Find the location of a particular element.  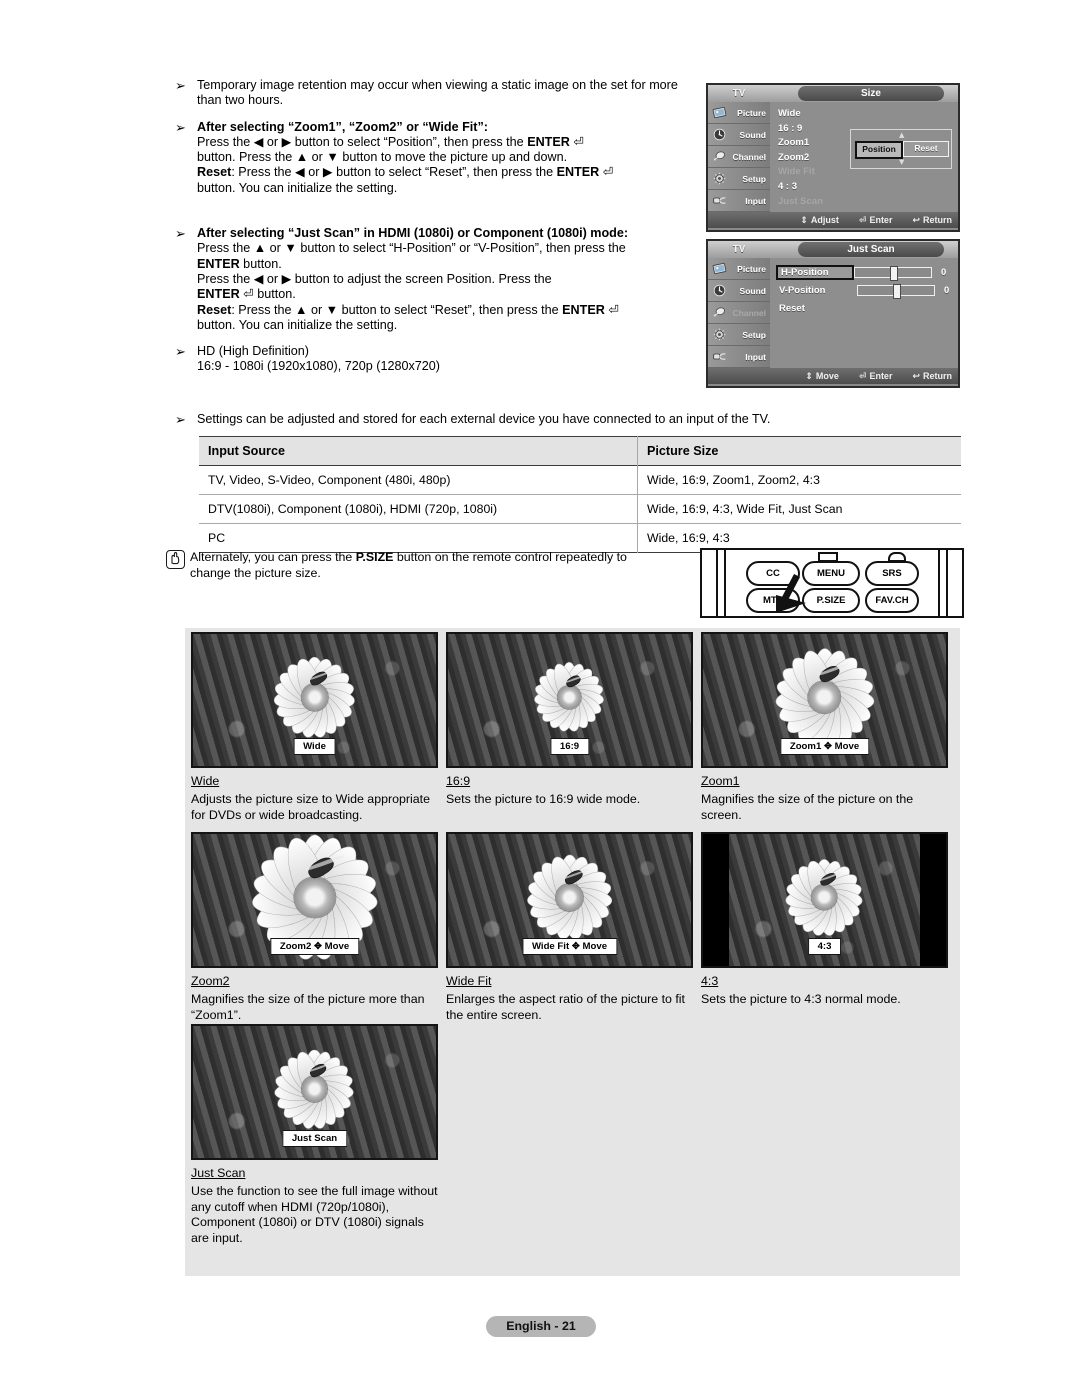

picture-mode-overlay-label: Zoom1 ✥ Move is located at coordinates (824, 746).